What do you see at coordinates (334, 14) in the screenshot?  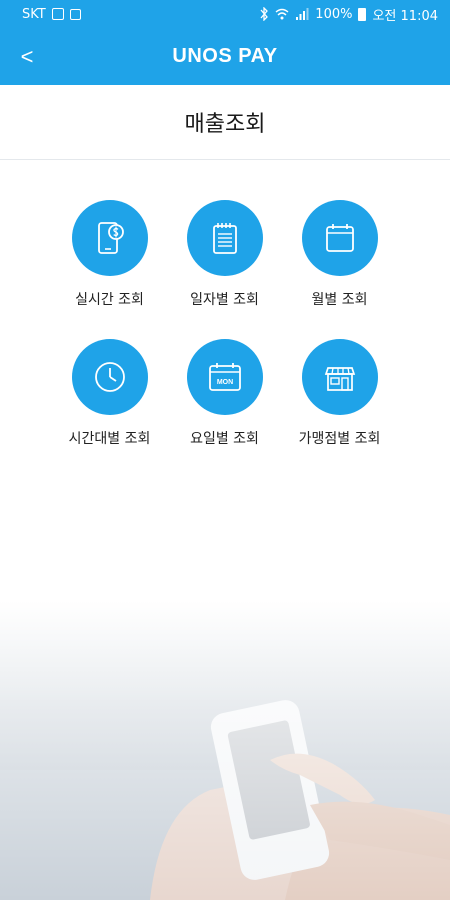 I see `battery-text: 100%` at bounding box center [334, 14].